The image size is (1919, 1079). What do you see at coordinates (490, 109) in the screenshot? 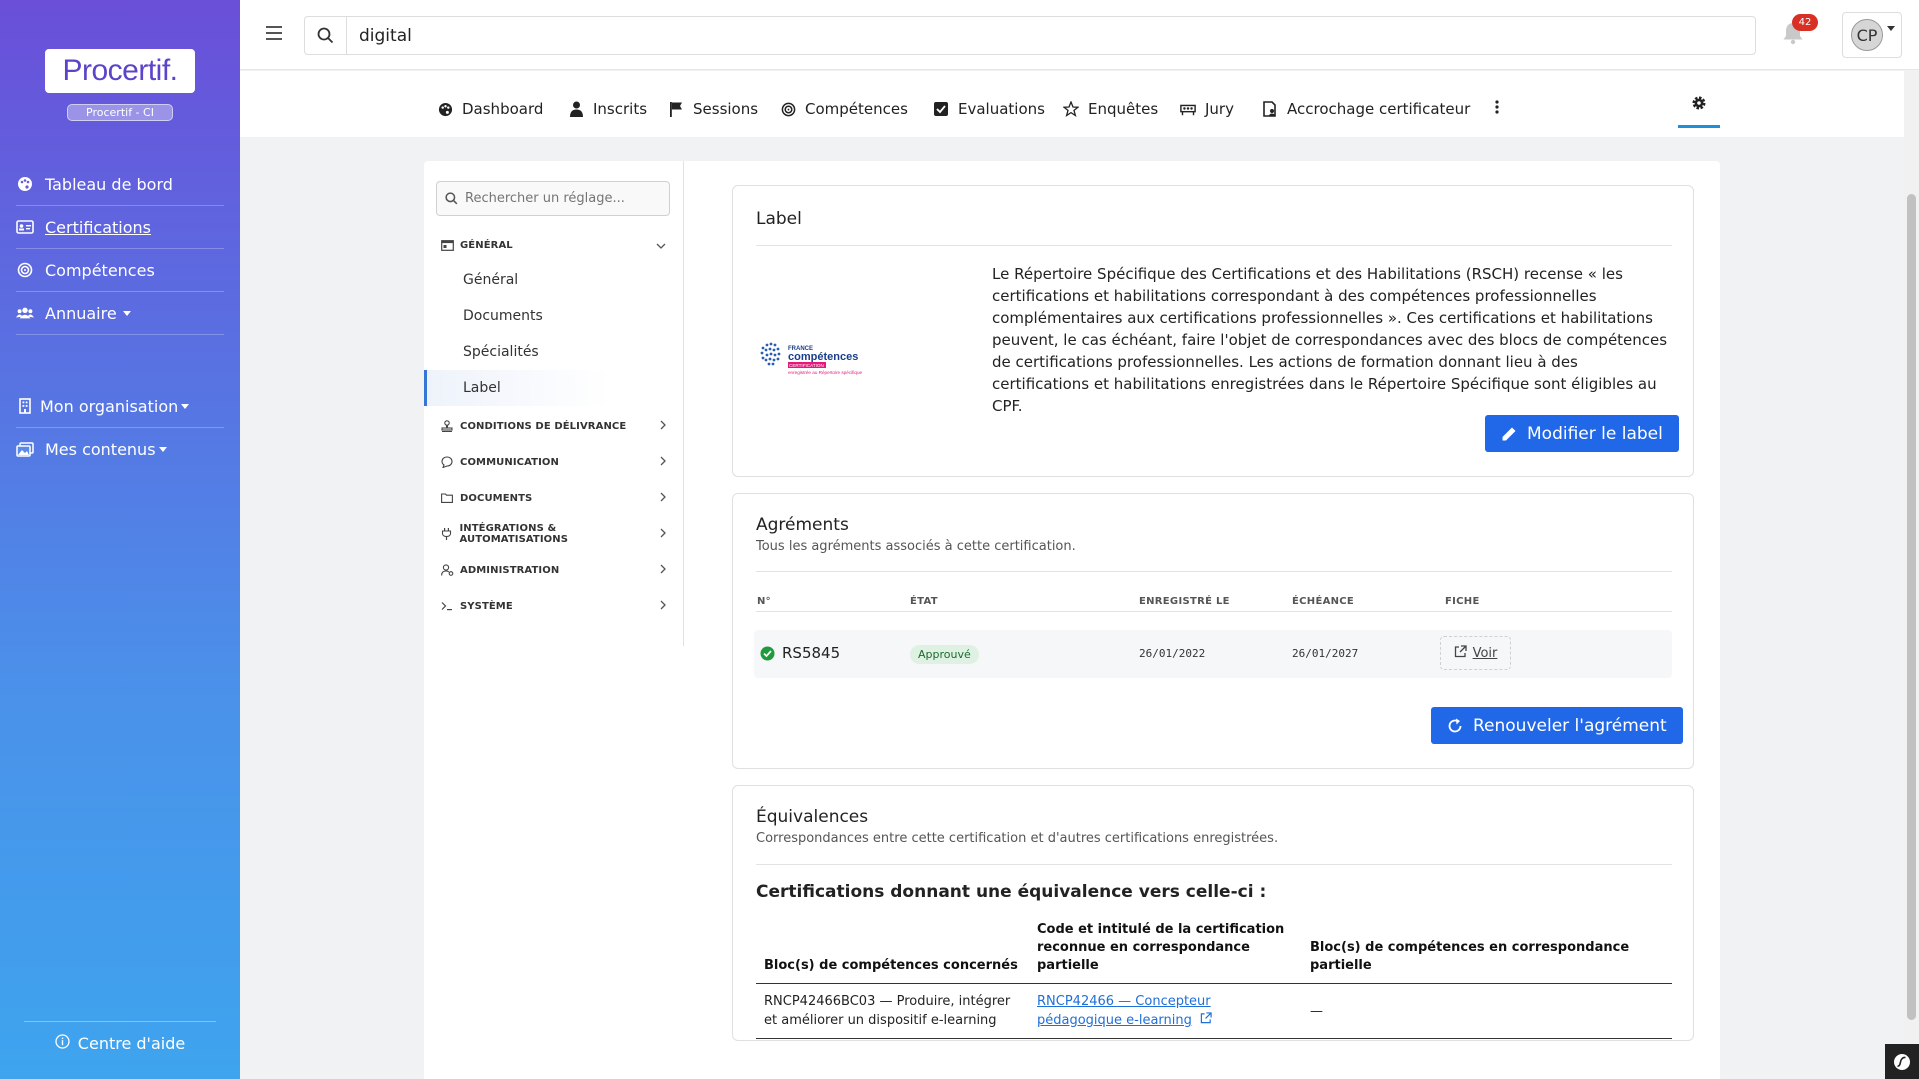
I see `tab-dashboard: Dashboard` at bounding box center [490, 109].